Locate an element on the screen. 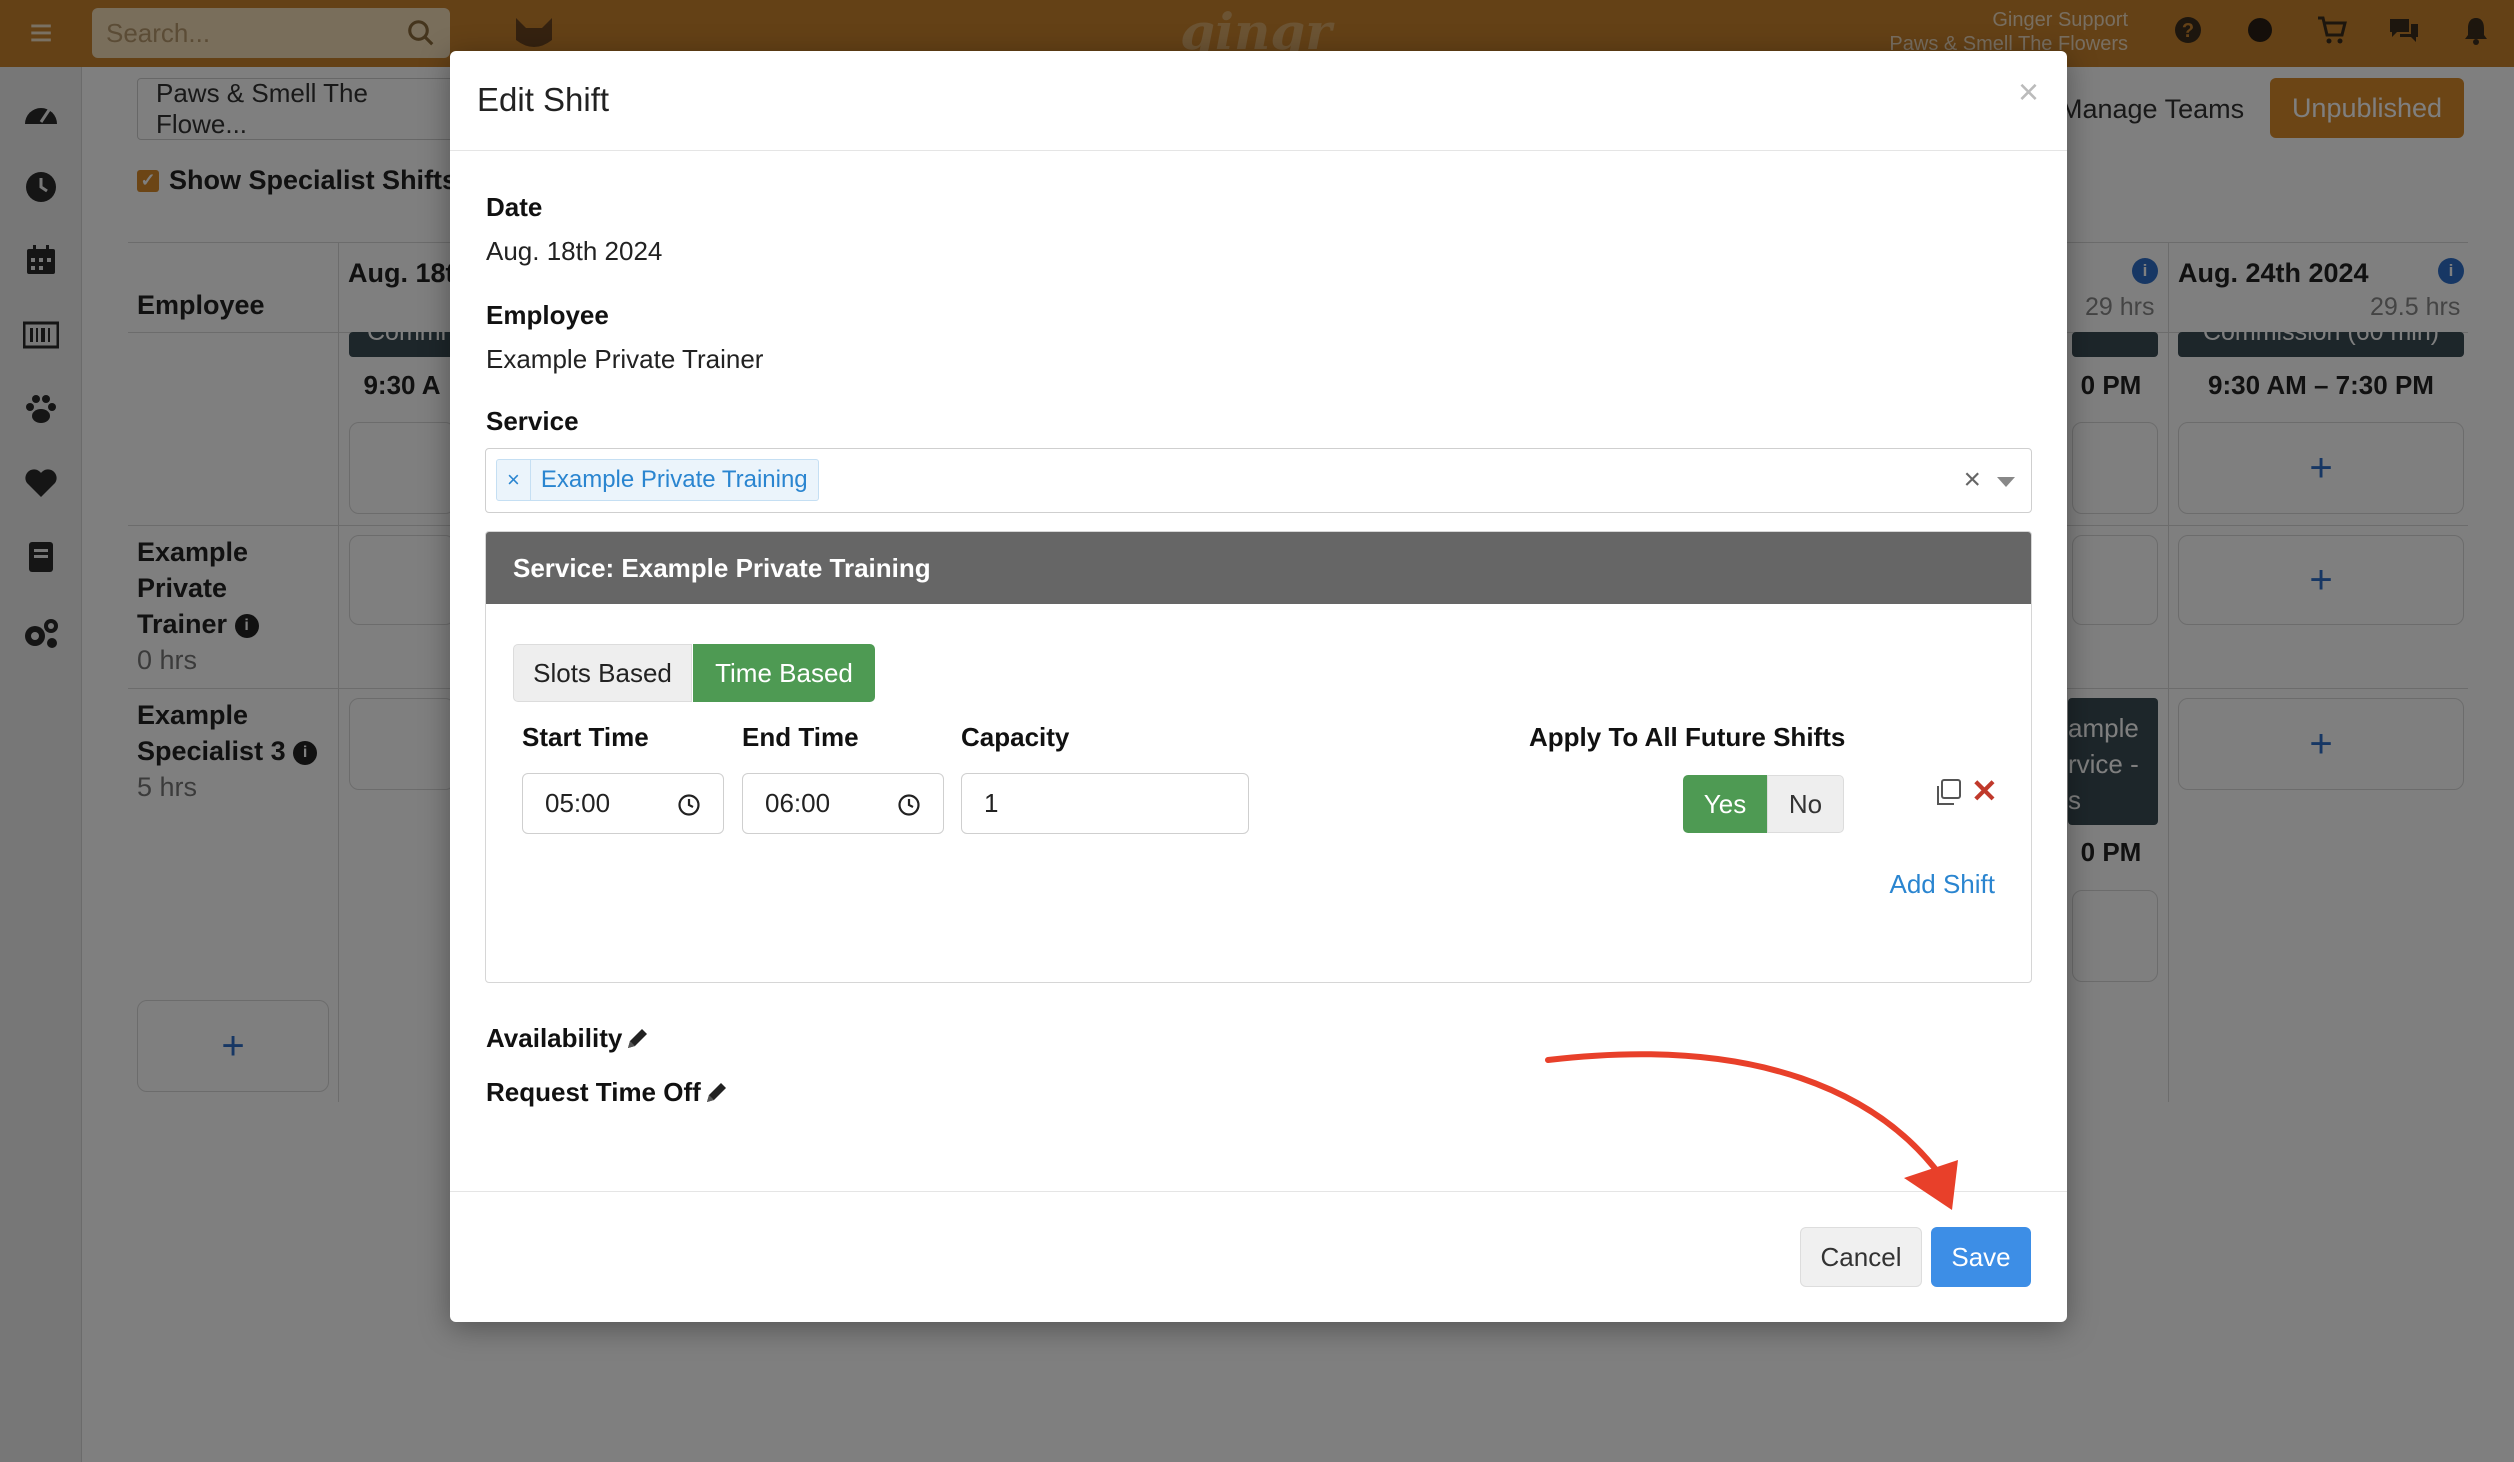  modal-footer: Cancel Save is located at coordinates (1258, 1256).